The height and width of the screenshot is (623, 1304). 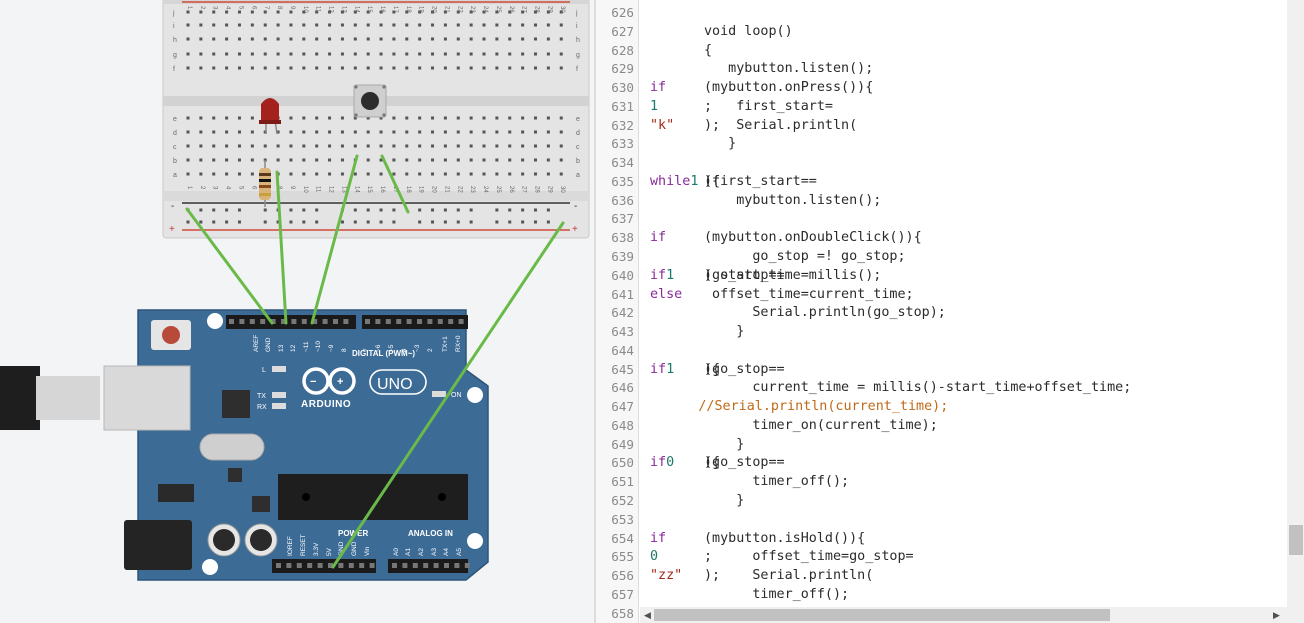 What do you see at coordinates (941, 162) in the screenshot?
I see `code-line: 634` at bounding box center [941, 162].